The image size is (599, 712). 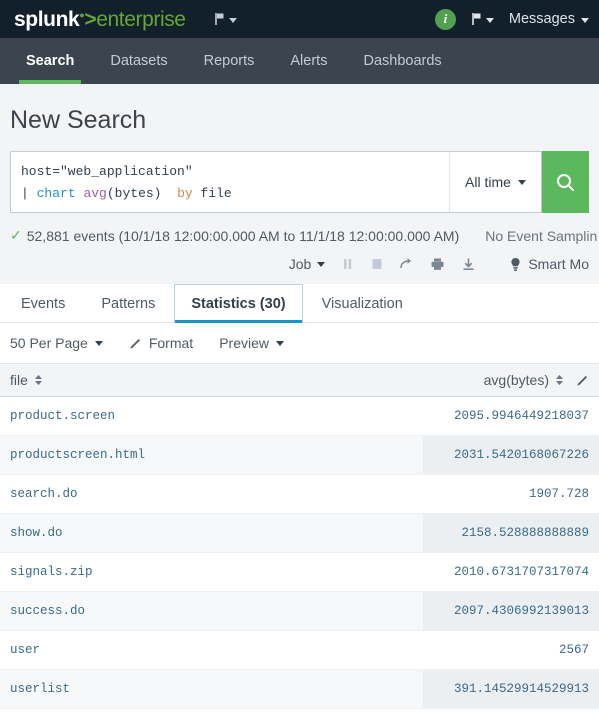 What do you see at coordinates (402, 61) in the screenshot?
I see `nav-item-dashboards: Dashboards` at bounding box center [402, 61].